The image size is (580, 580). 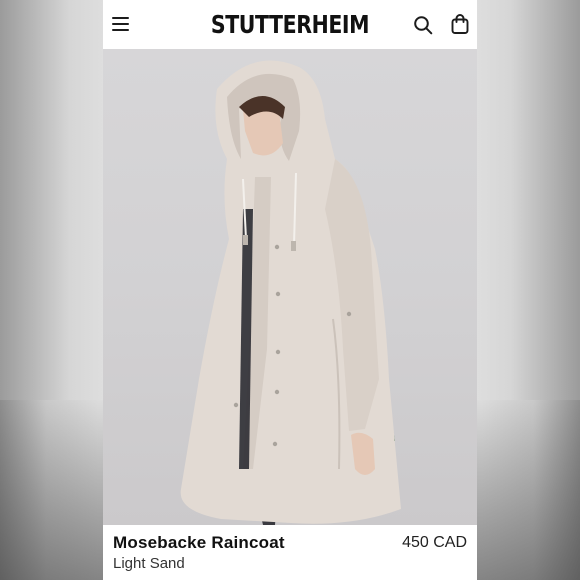 I want to click on product-info: Mosebacke Raincoat 450 CAD Light Sand, so click(x=290, y=552).